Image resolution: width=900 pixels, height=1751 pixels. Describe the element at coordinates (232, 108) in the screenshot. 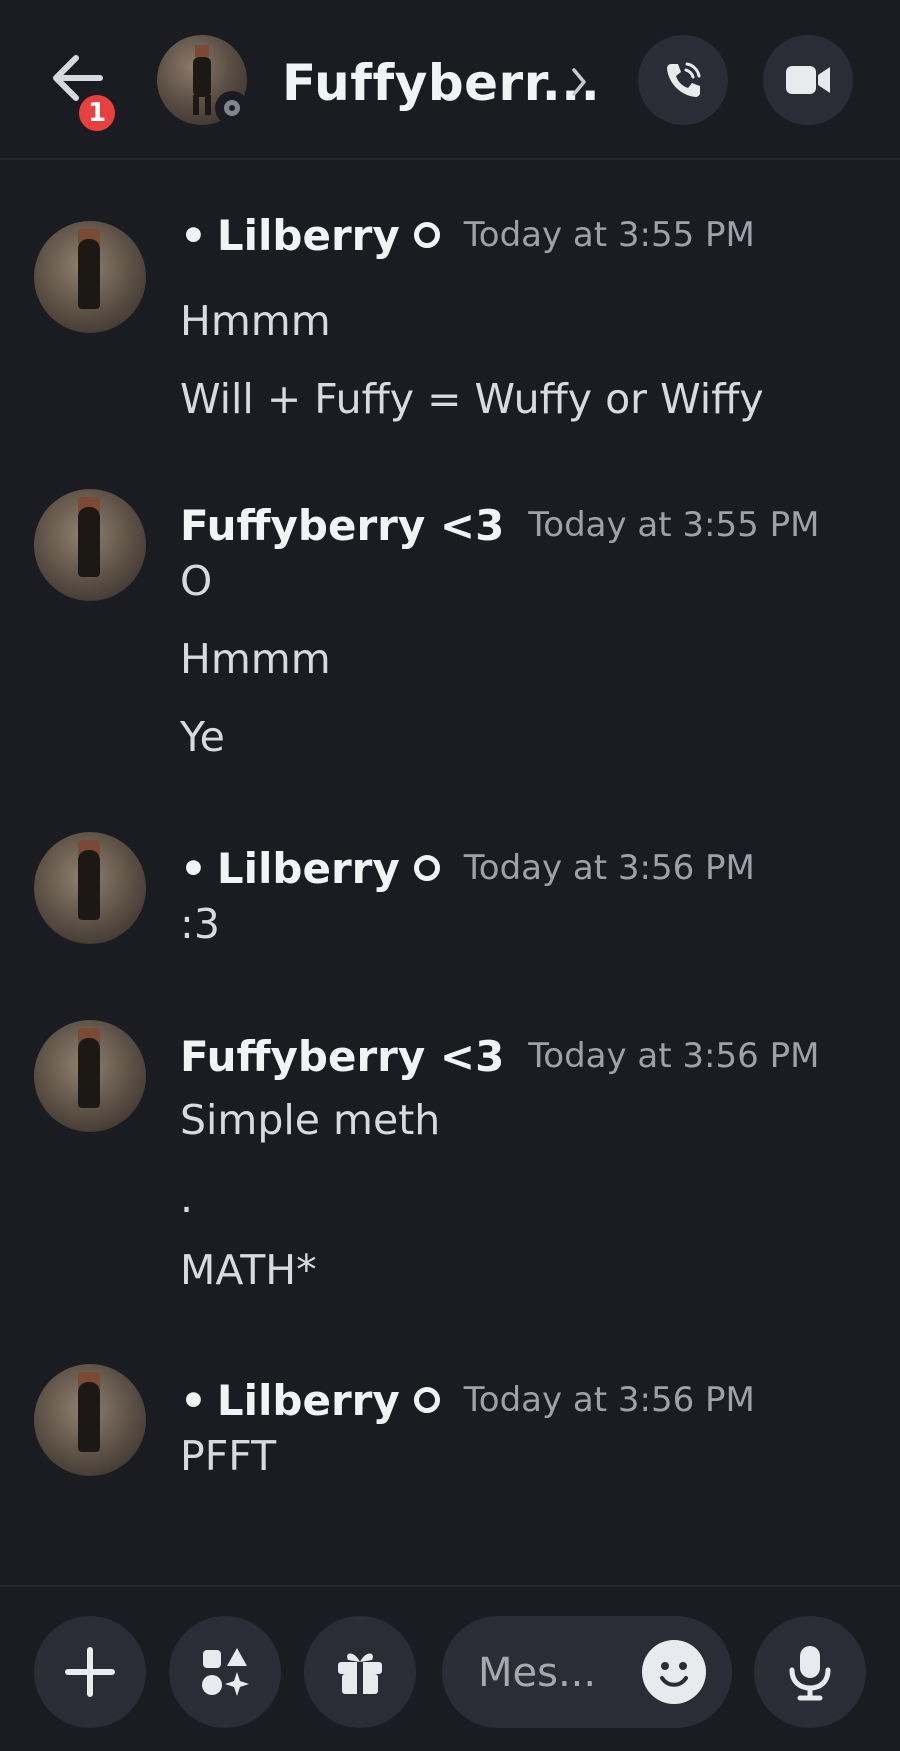

I see `status-indicator` at that location.